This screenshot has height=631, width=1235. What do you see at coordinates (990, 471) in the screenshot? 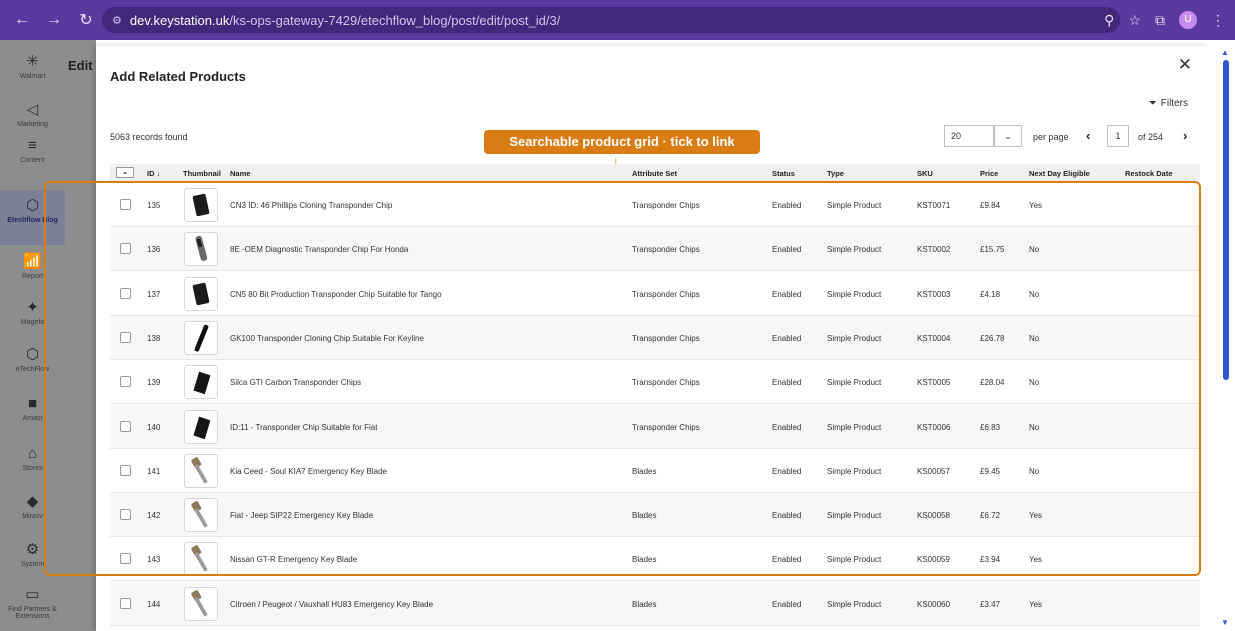
I see `cell-price: £9.45` at bounding box center [990, 471].